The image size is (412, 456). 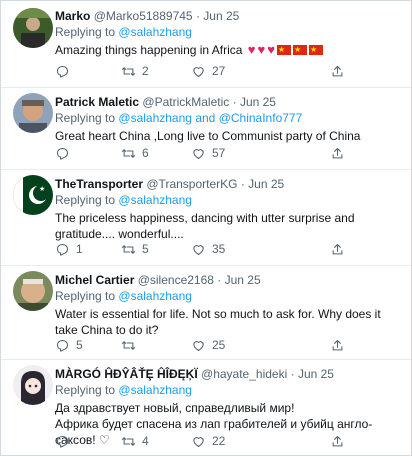 I want to click on retweet-button, so click(x=131, y=345).